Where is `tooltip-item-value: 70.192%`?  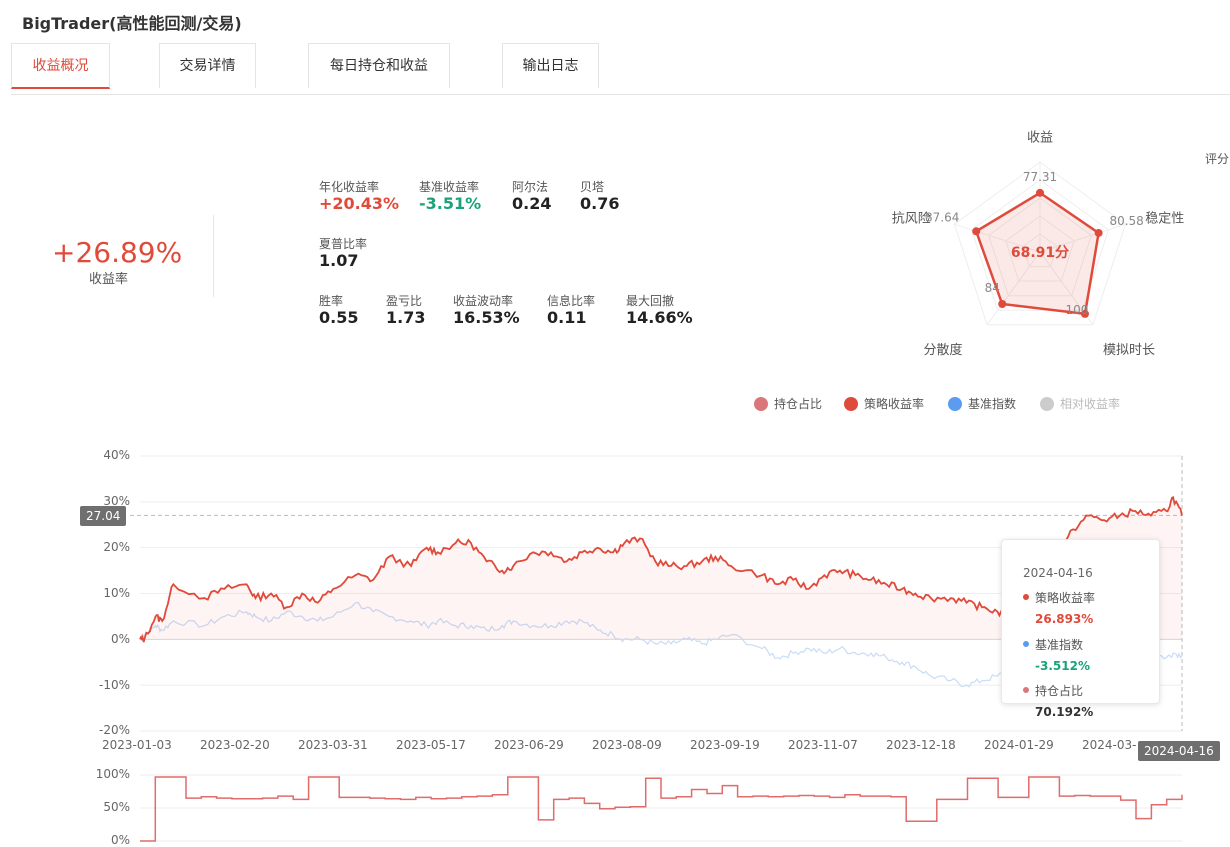
tooltip-item-value: 70.192% is located at coordinates (1064, 712).